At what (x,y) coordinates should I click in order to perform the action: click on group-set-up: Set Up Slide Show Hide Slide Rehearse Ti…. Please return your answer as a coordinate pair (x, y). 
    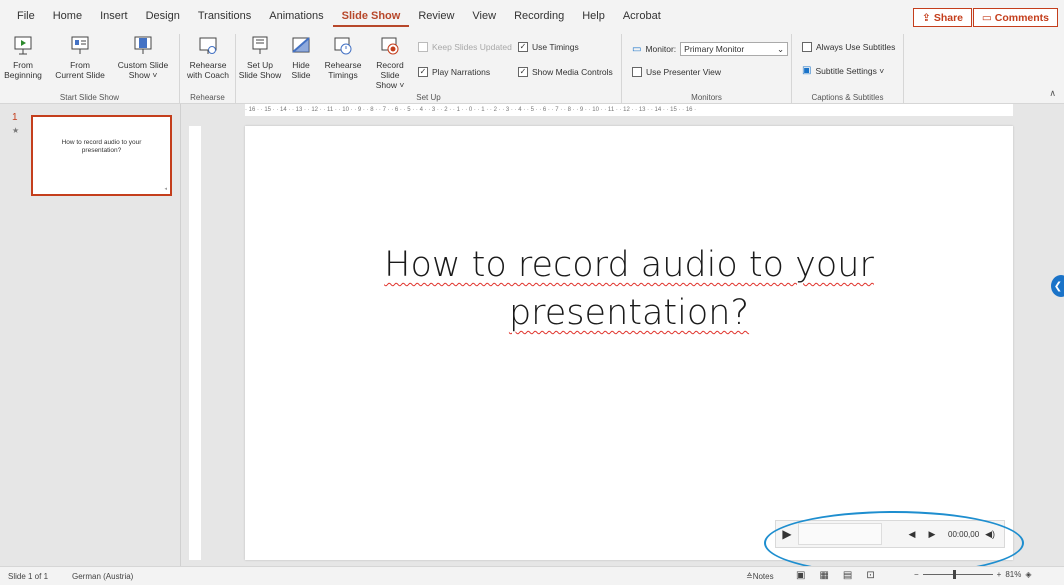
    Looking at the image, I should click on (429, 69).